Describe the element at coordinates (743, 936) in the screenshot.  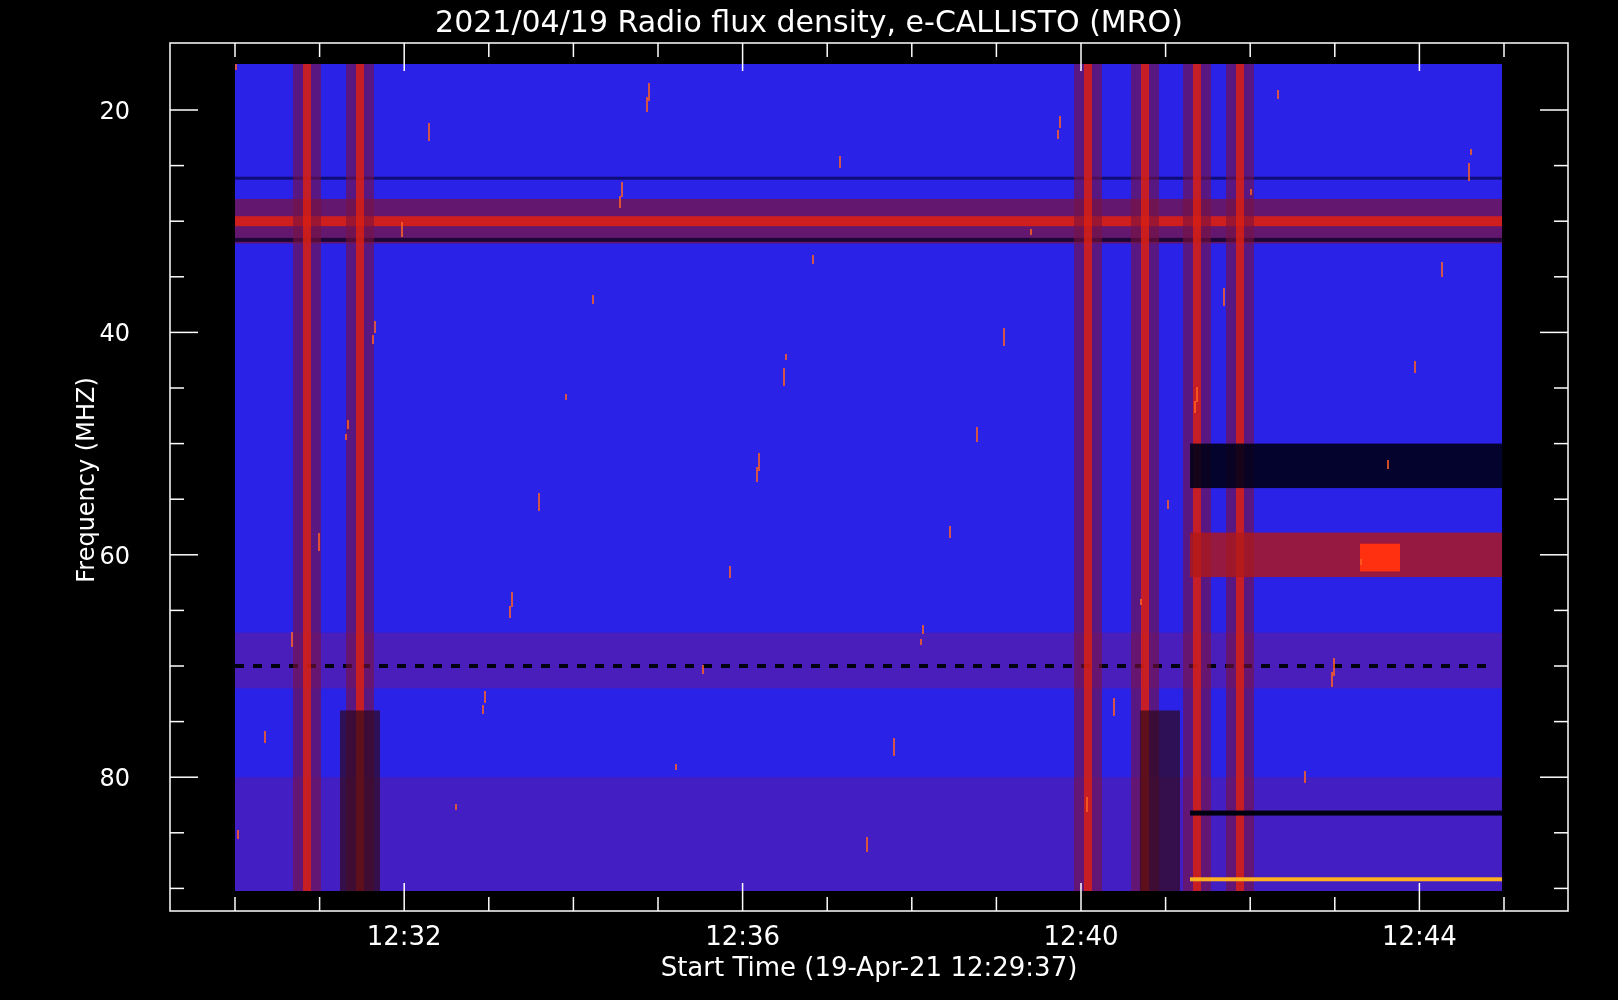
I see `x-tick-label: 12:36` at that location.